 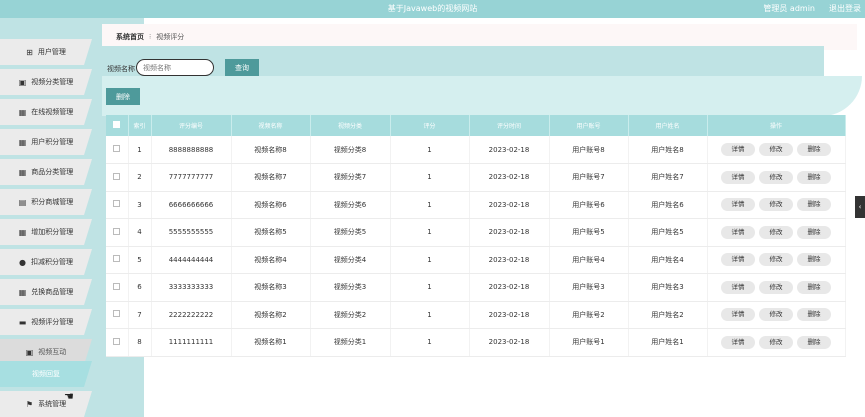 I want to click on table-cell: 视频分类6, so click(x=350, y=205).